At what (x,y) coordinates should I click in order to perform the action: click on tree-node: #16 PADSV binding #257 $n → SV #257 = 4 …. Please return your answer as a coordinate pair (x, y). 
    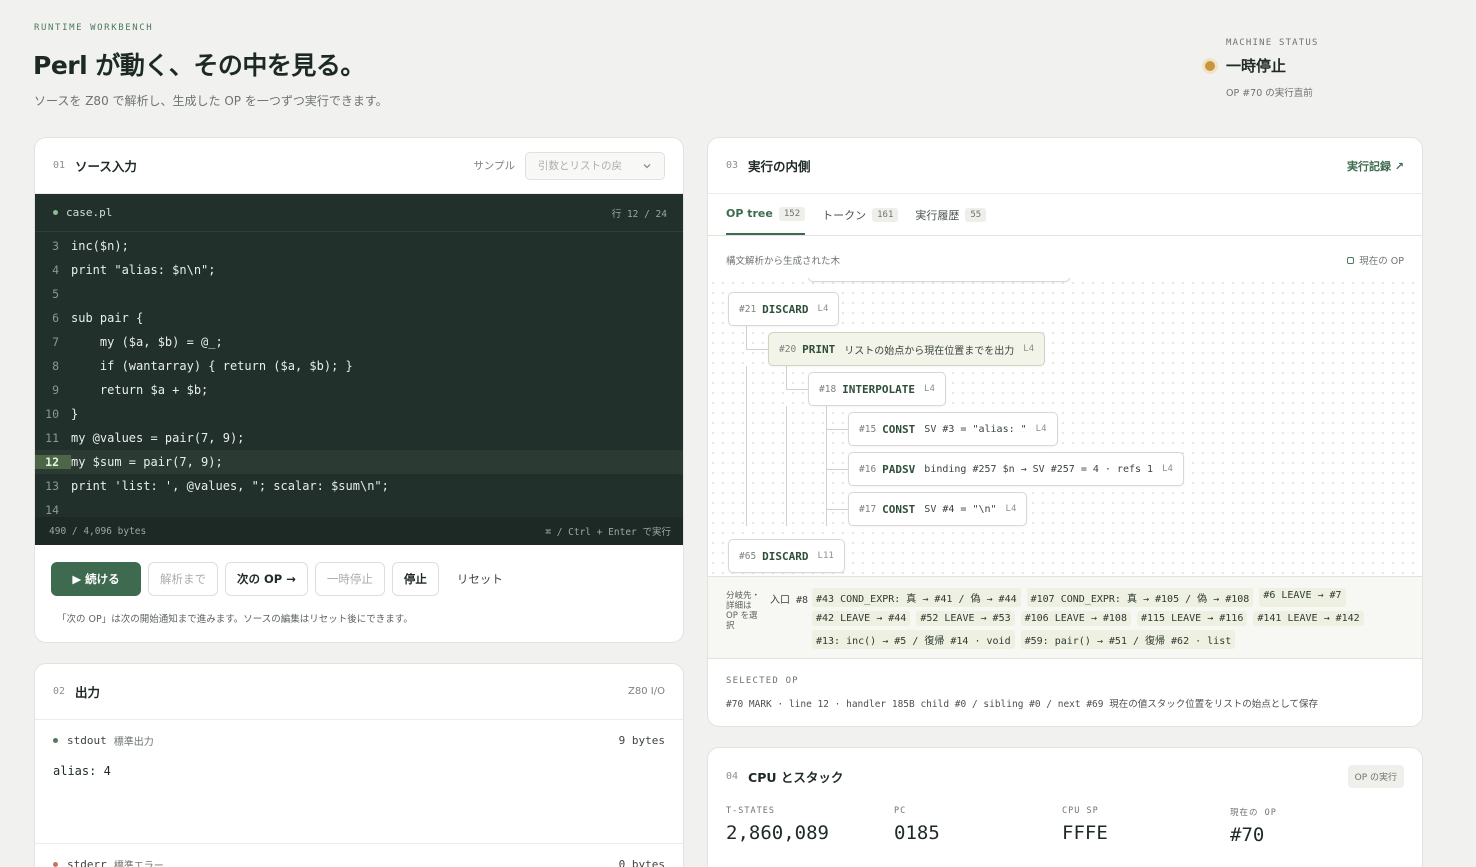
    Looking at the image, I should click on (1016, 469).